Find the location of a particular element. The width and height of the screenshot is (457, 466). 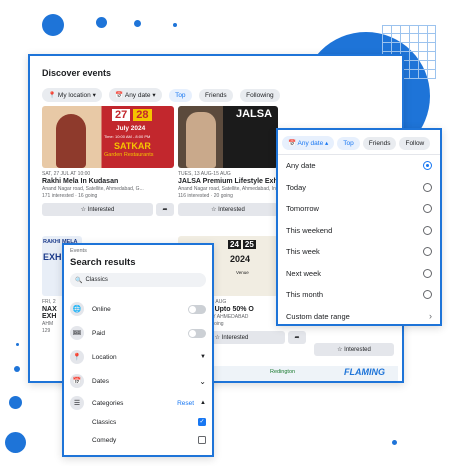

date-filter-pill-active: 📅 Any date ▴ is located at coordinates (308, 143).